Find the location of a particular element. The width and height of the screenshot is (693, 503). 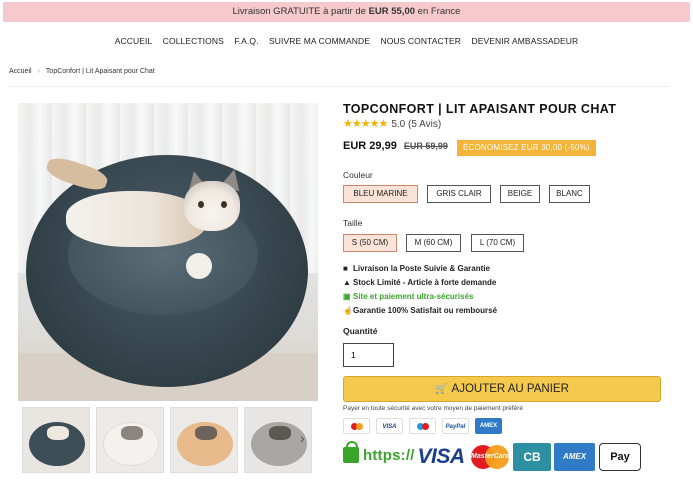

feature-shipping-text: Livraison la Poste Suivie & Garantie is located at coordinates (421, 268).